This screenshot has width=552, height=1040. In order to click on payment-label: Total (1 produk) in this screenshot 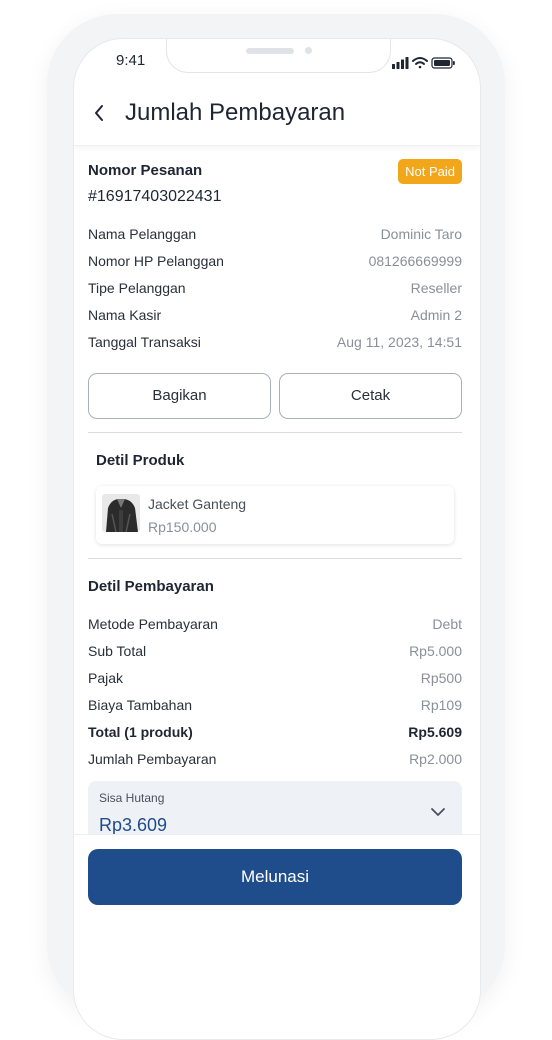, I will do `click(140, 732)`.